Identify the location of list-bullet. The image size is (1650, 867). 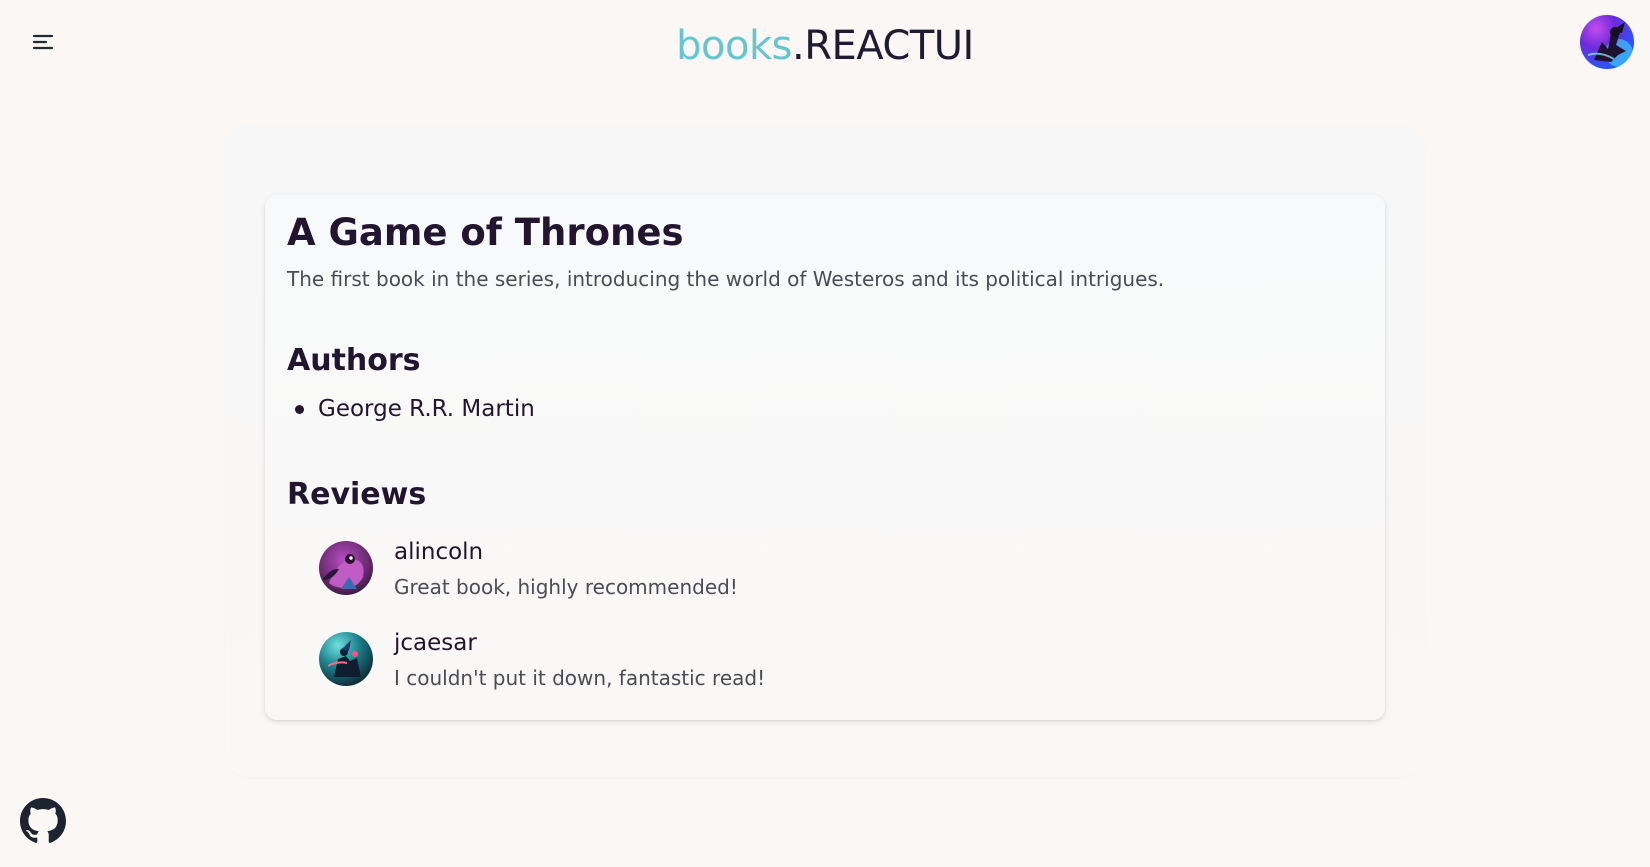
(299, 409).